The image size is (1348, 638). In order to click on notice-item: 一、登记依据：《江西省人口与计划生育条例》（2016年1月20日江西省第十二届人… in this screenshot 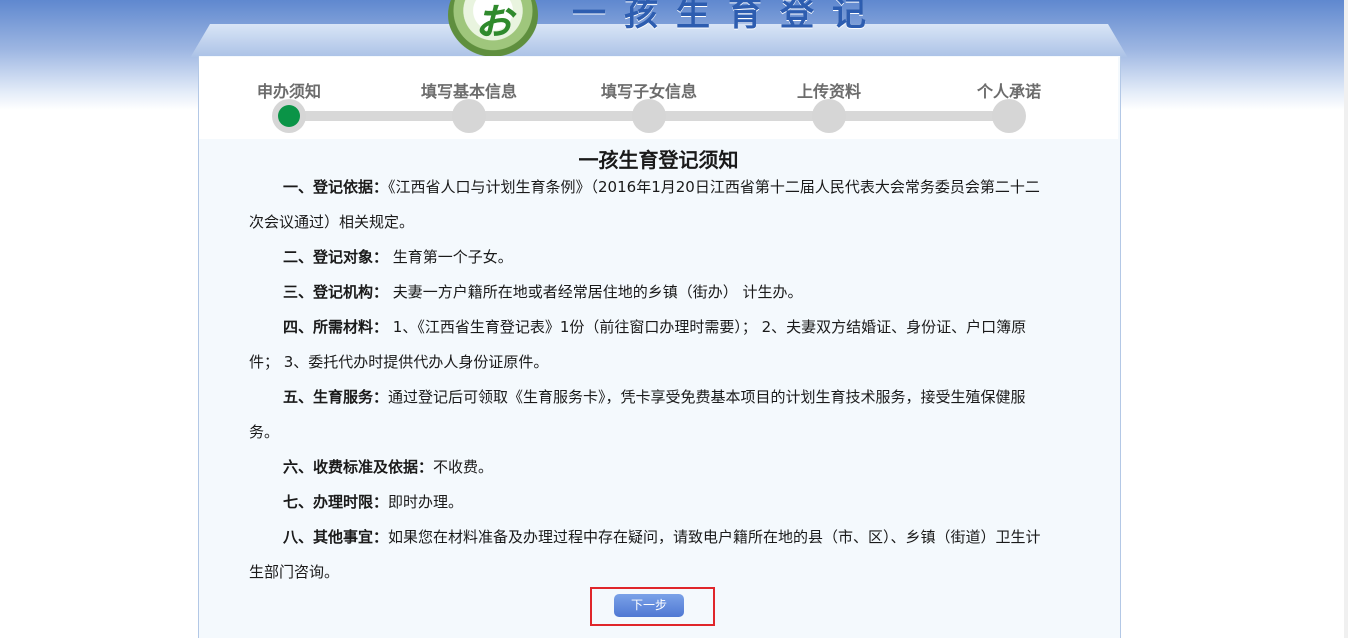, I will do `click(648, 205)`.